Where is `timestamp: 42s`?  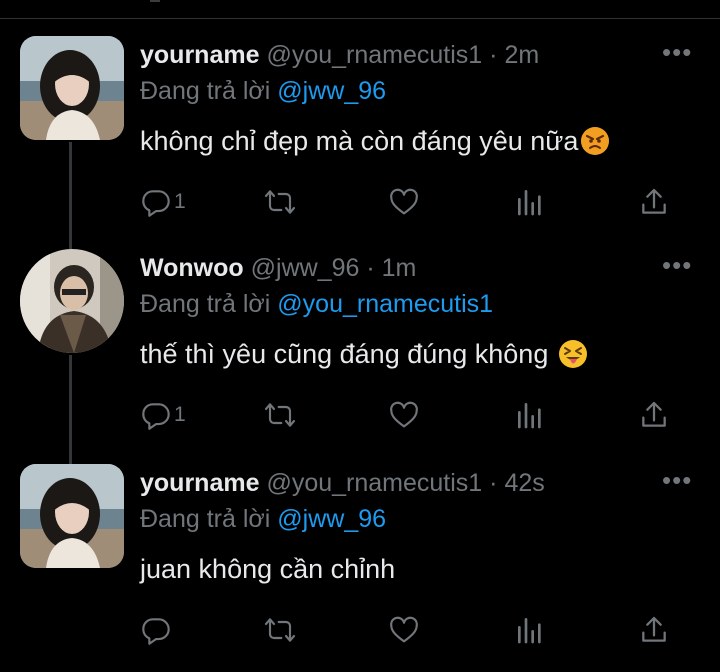 timestamp: 42s is located at coordinates (524, 483).